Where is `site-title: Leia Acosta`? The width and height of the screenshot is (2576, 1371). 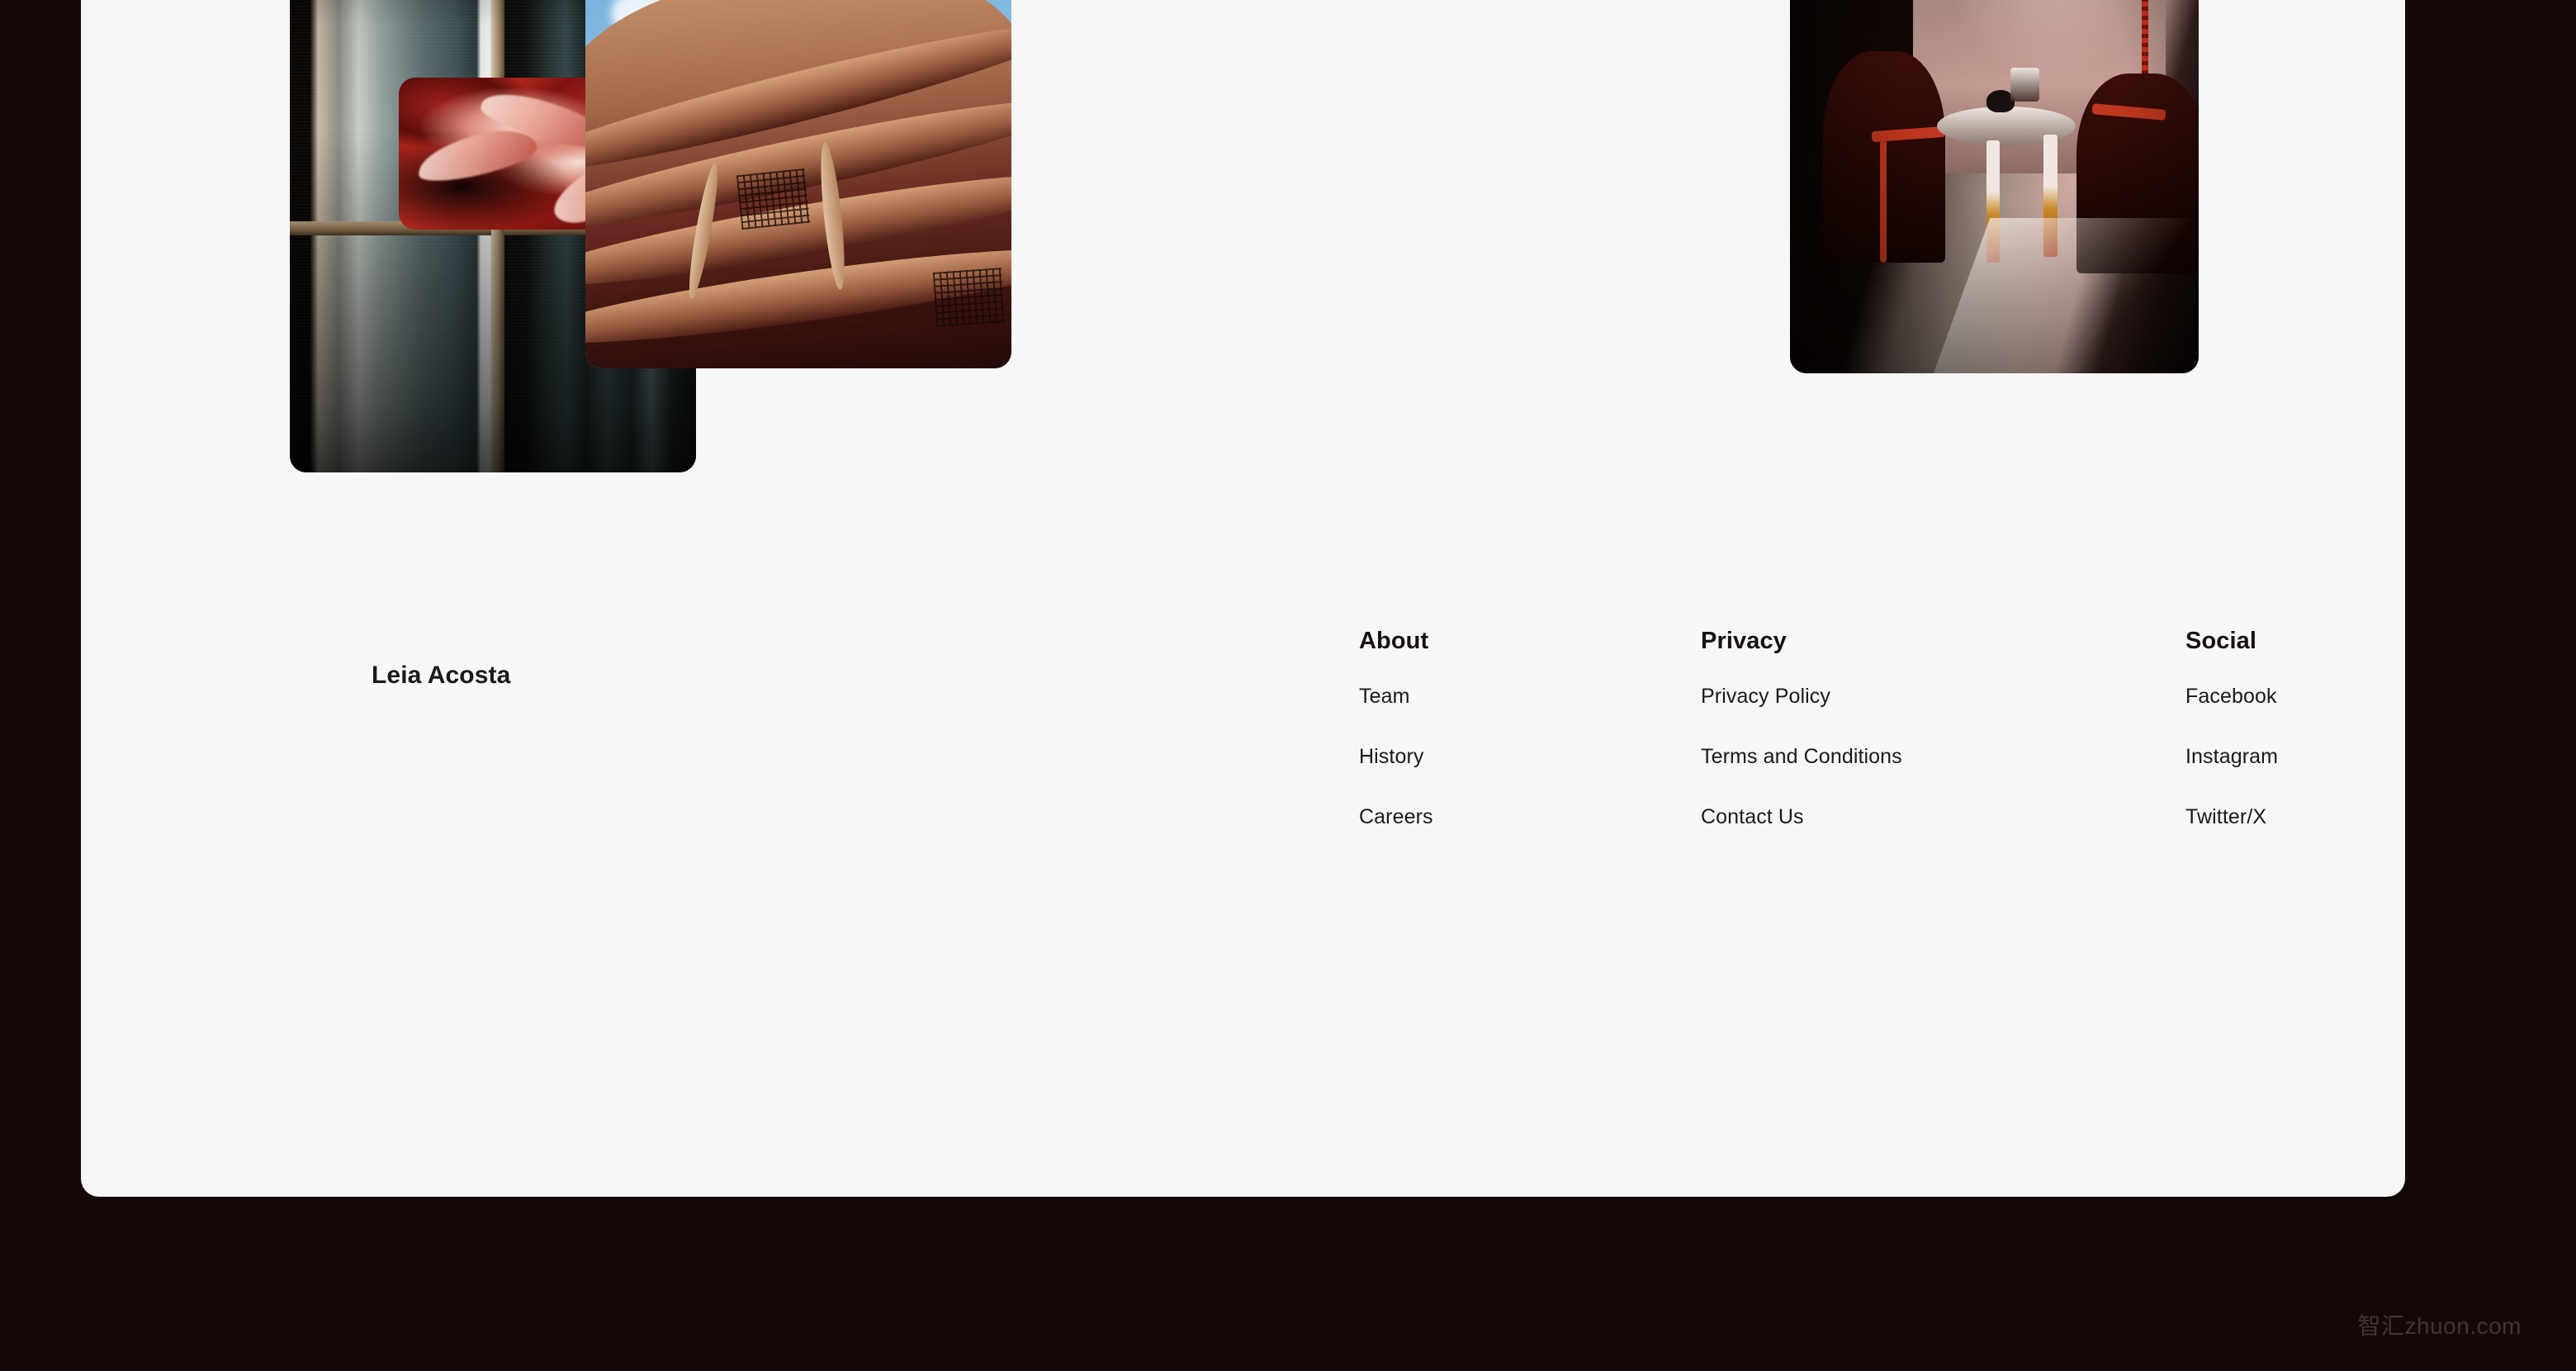 site-title: Leia Acosta is located at coordinates (441, 675).